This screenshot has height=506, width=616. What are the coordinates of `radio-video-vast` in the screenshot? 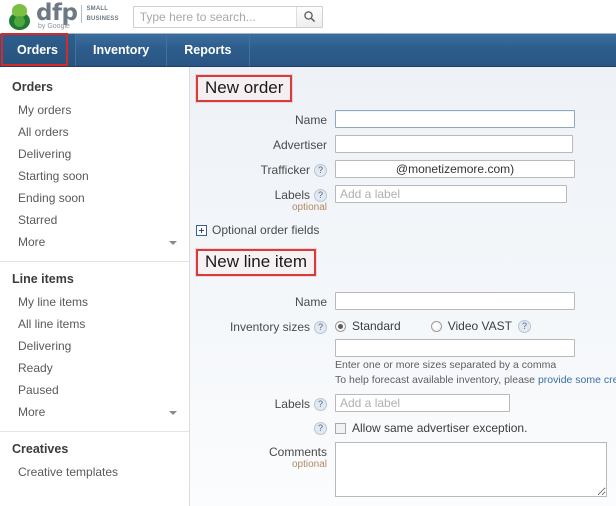 It's located at (436, 326).